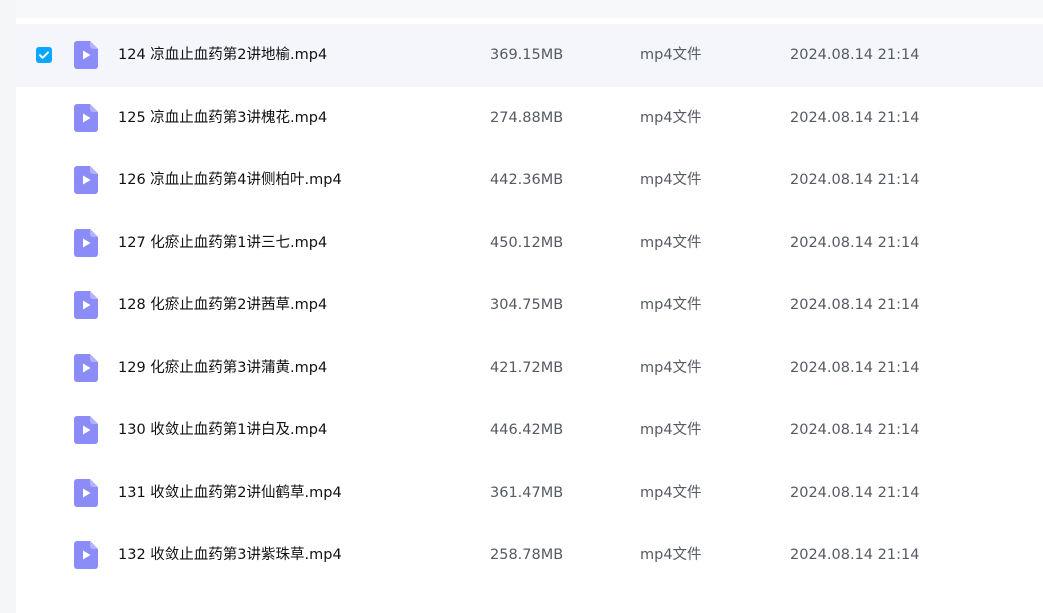  What do you see at coordinates (527, 555) in the screenshot?
I see `file-size: 258.78MB` at bounding box center [527, 555].